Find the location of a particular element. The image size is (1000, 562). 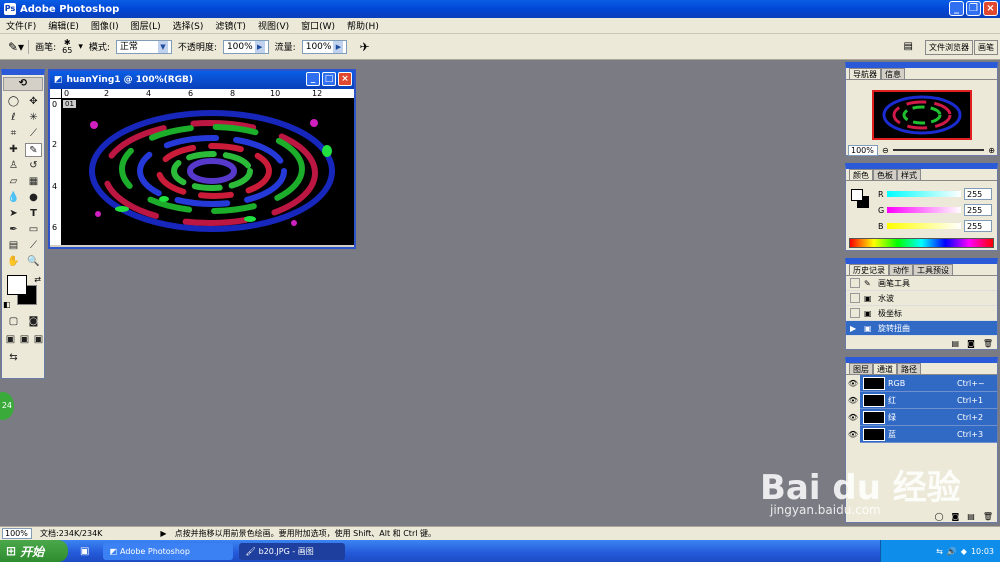

eyedropper-tool-icon: ⟋ is located at coordinates (33, 246).